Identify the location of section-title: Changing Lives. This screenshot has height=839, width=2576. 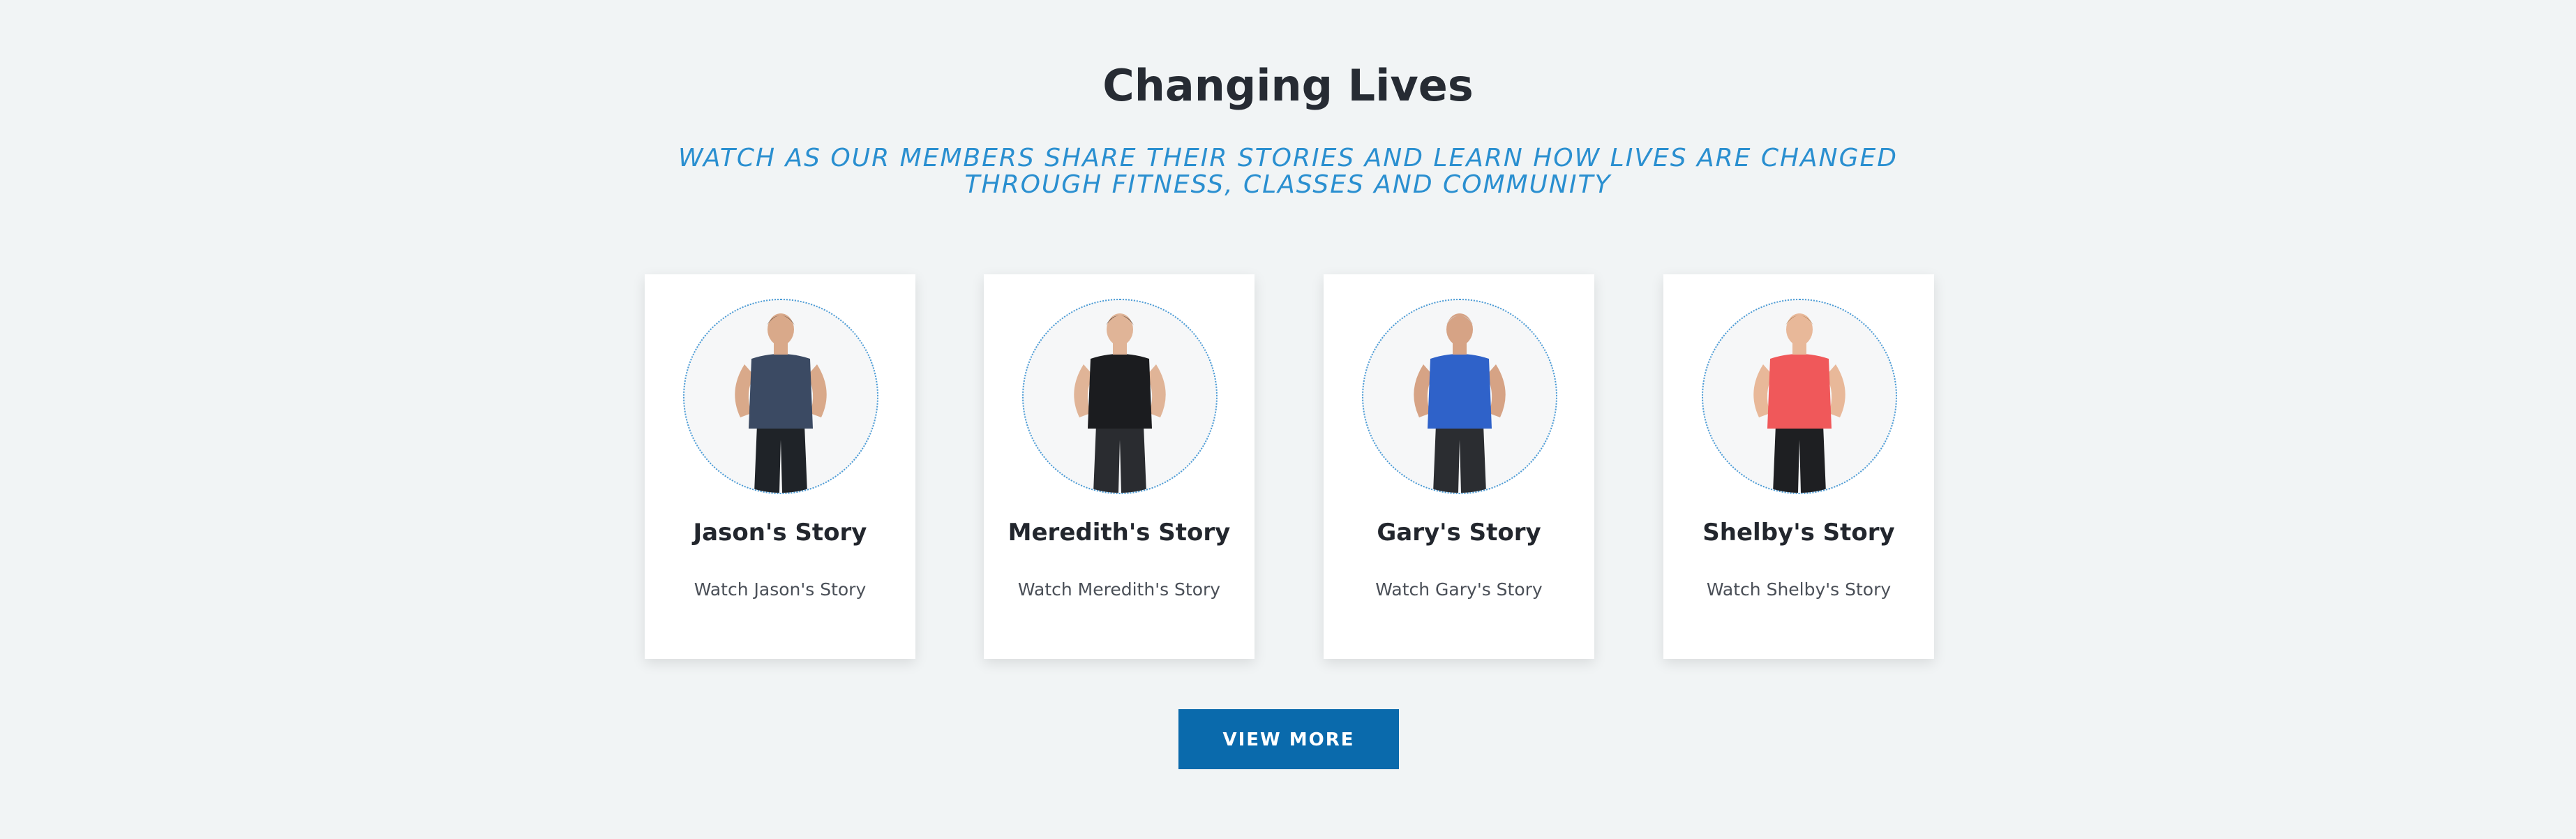
(1288, 85).